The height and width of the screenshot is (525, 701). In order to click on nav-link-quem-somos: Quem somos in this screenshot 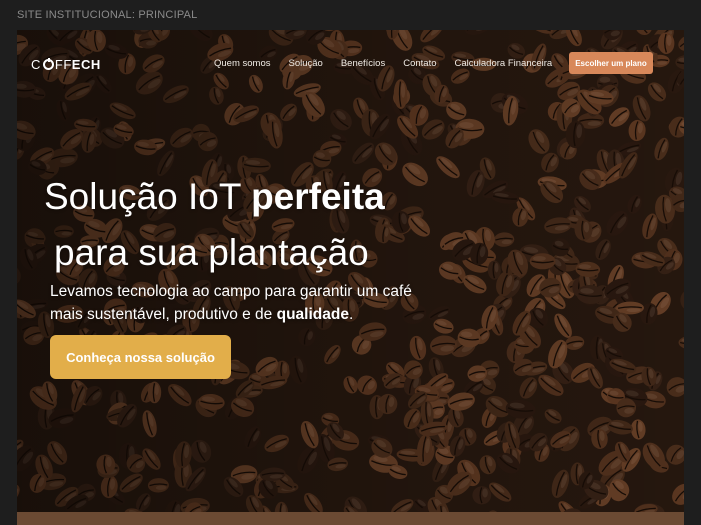, I will do `click(242, 63)`.